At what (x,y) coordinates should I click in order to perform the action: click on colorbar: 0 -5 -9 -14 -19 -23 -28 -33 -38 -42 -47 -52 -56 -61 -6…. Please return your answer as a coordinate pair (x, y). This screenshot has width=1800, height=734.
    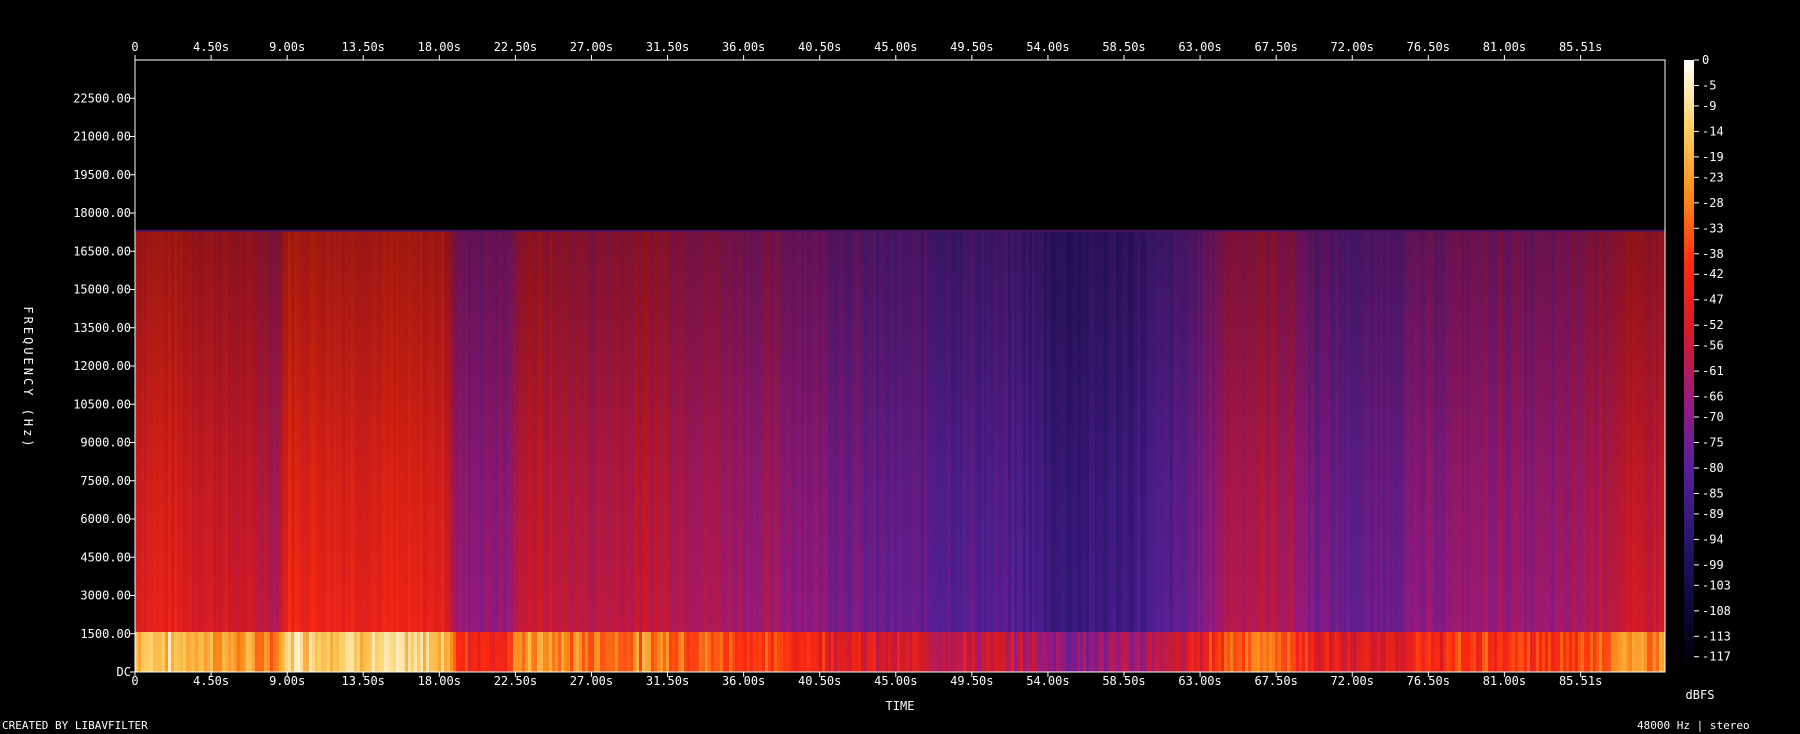
    Looking at the image, I should click on (1707, 362).